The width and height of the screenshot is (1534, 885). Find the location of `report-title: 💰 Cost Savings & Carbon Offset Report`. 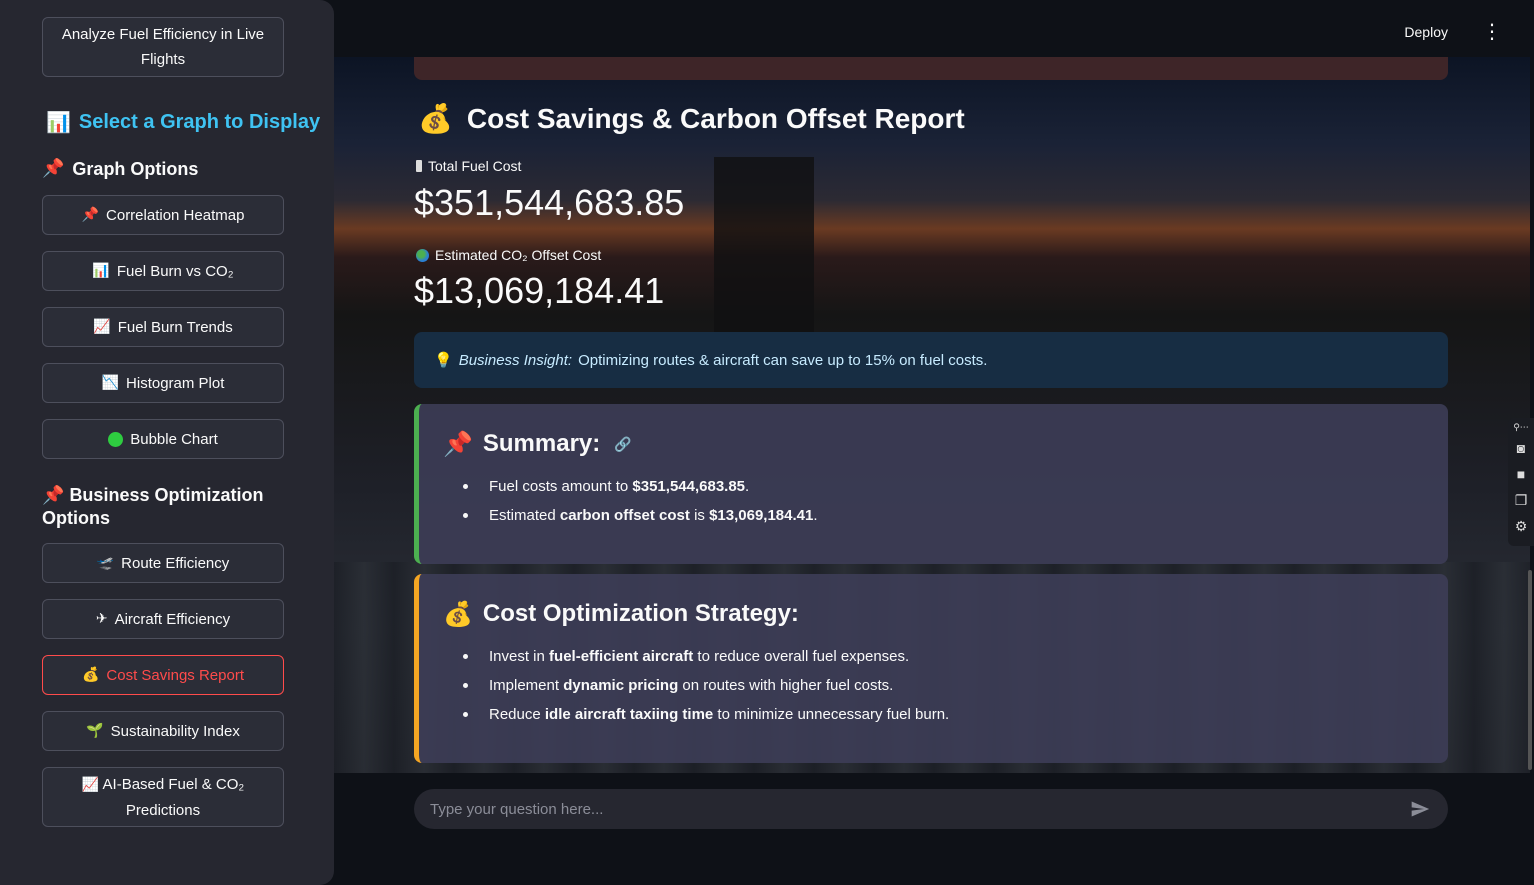

report-title: 💰 Cost Savings & Carbon Offset Report is located at coordinates (691, 118).